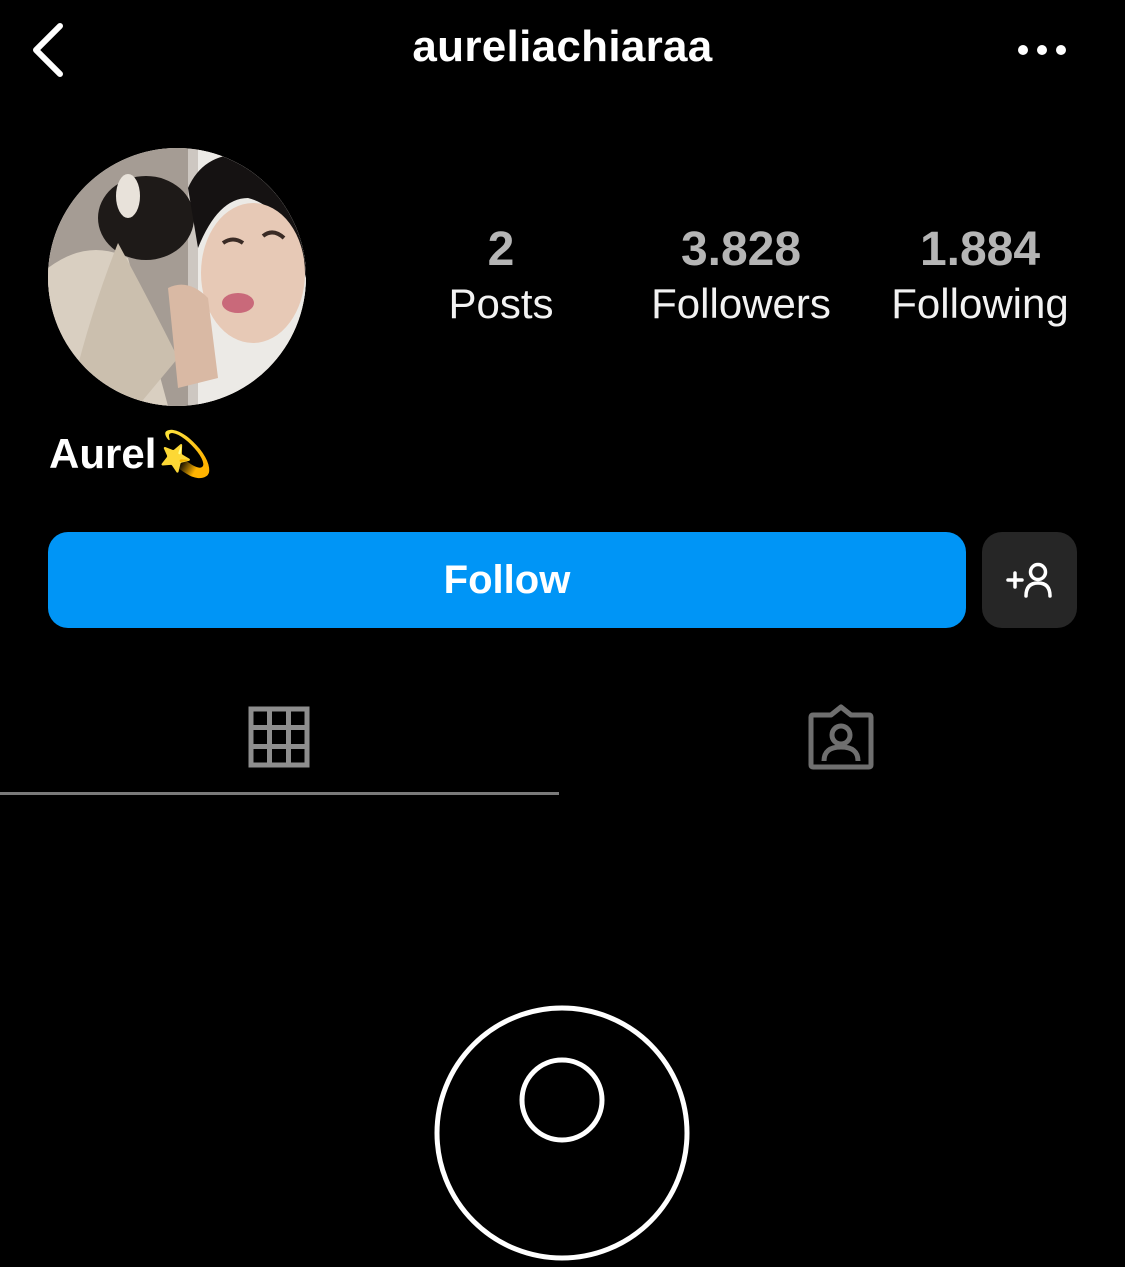 This screenshot has height=1267, width=1125. I want to click on more-horizontal-icon, so click(1042, 50).